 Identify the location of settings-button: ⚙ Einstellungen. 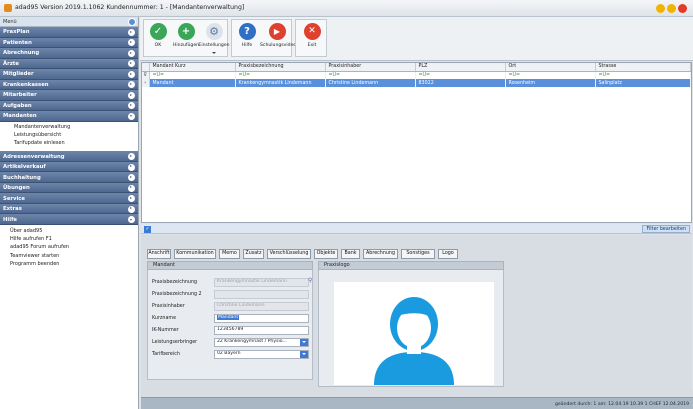
(214, 39).